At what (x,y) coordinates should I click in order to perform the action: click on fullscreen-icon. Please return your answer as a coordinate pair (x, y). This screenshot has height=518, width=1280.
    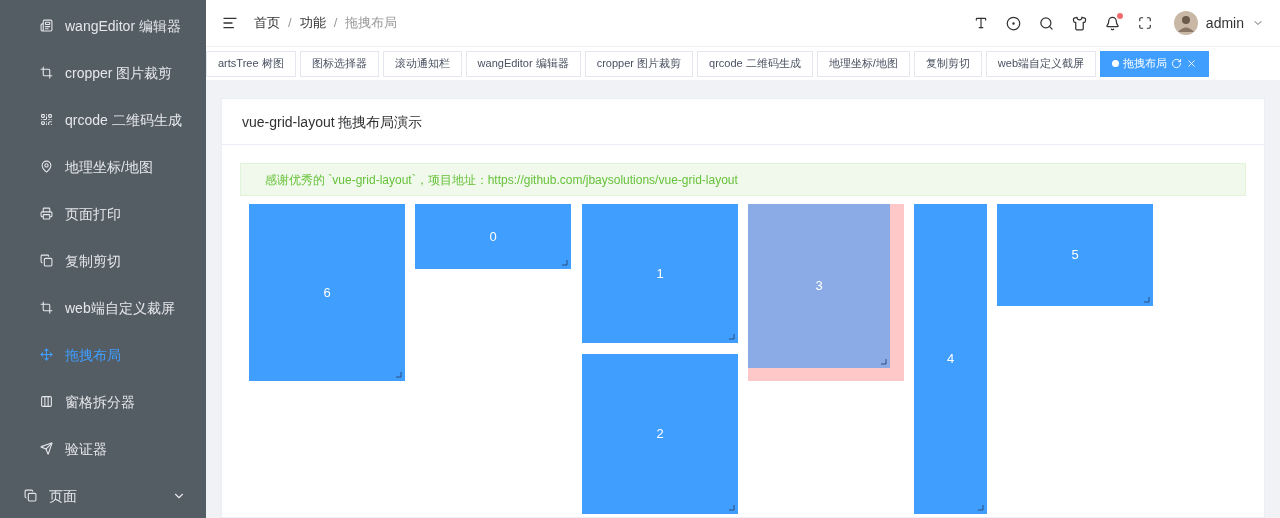
    Looking at the image, I should click on (1144, 23).